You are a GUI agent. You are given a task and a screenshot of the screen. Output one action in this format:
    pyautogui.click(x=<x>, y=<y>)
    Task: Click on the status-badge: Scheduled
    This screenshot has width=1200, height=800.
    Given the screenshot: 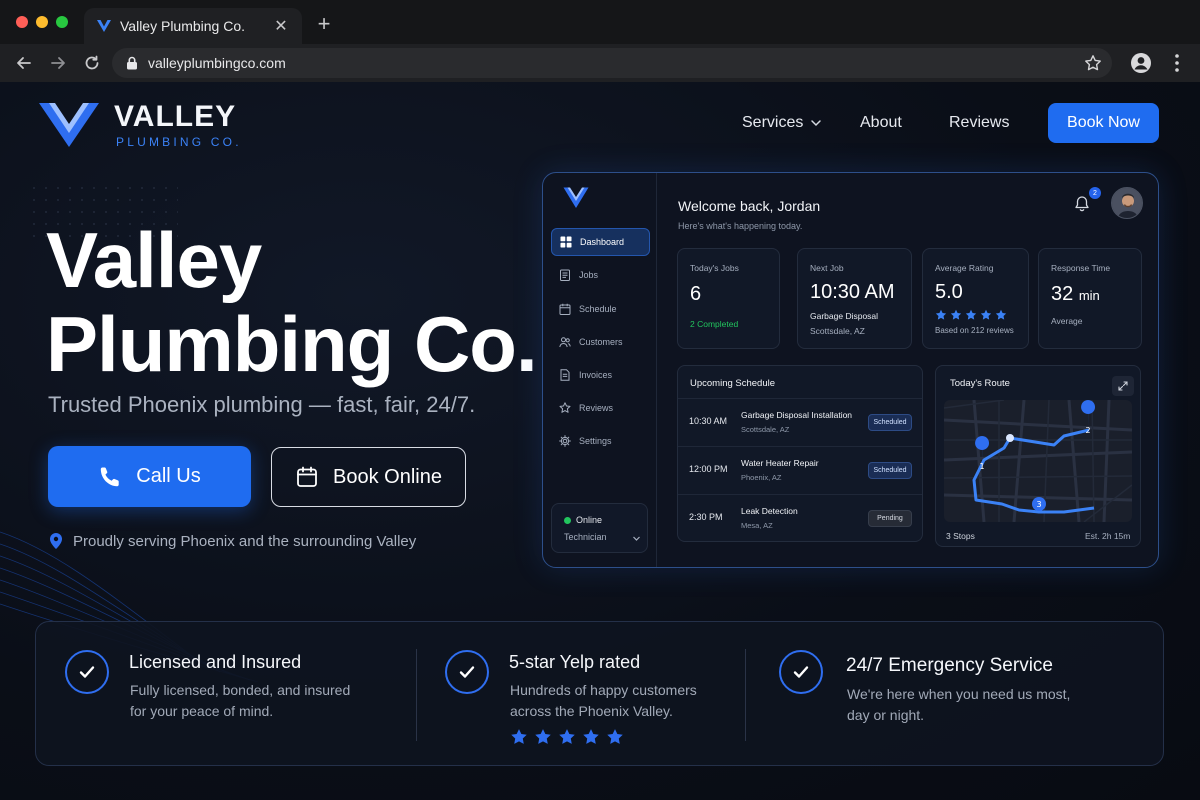 What is the action you would take?
    pyautogui.click(x=890, y=470)
    